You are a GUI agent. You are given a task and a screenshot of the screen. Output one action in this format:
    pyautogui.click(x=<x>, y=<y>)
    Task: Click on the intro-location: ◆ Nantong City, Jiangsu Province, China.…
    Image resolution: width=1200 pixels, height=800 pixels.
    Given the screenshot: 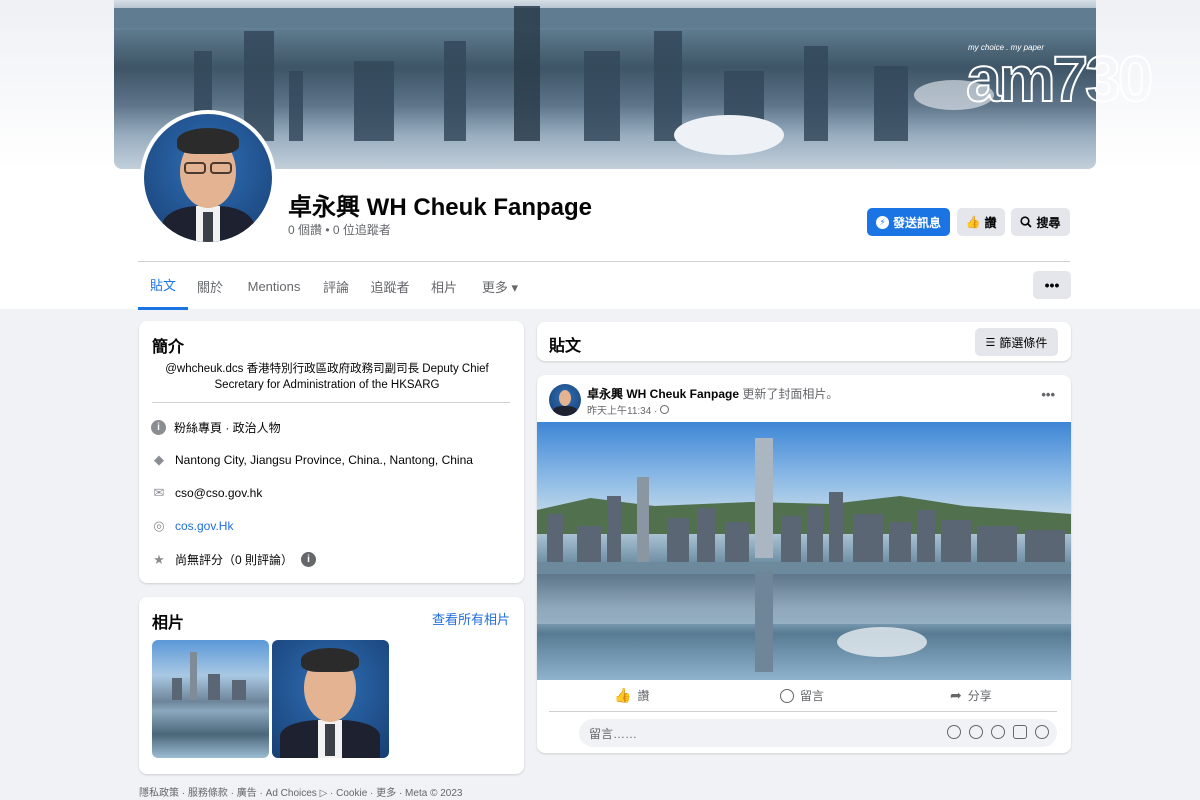 What is the action you would take?
    pyautogui.click(x=312, y=460)
    